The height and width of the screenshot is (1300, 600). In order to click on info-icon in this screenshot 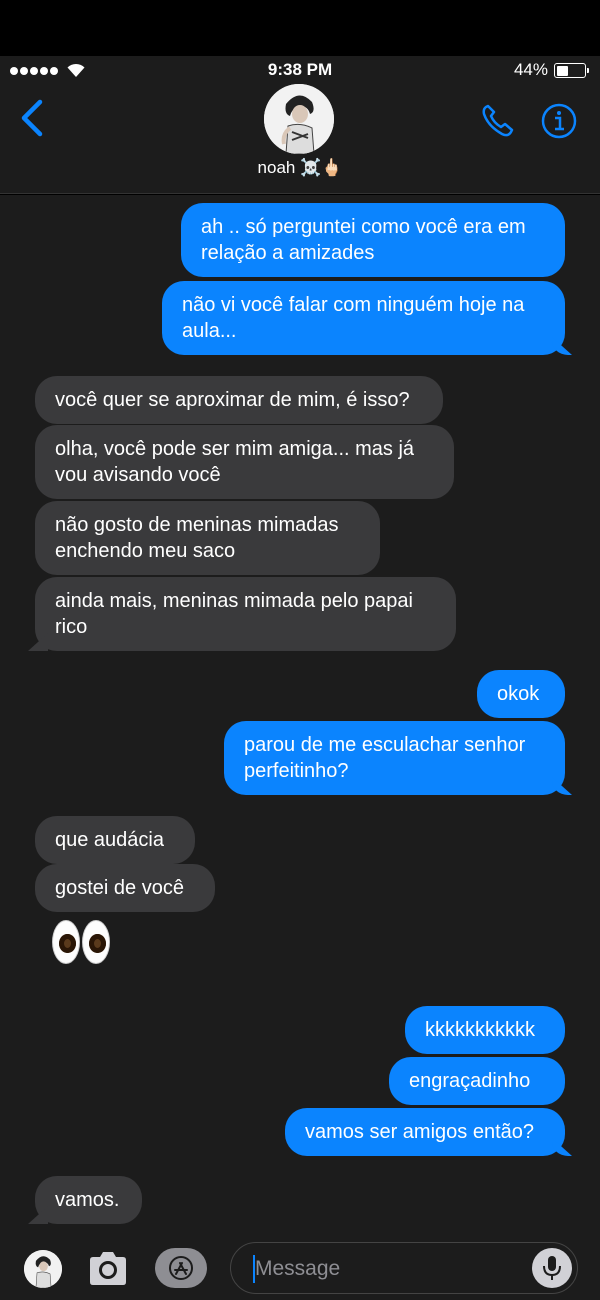, I will do `click(559, 121)`.